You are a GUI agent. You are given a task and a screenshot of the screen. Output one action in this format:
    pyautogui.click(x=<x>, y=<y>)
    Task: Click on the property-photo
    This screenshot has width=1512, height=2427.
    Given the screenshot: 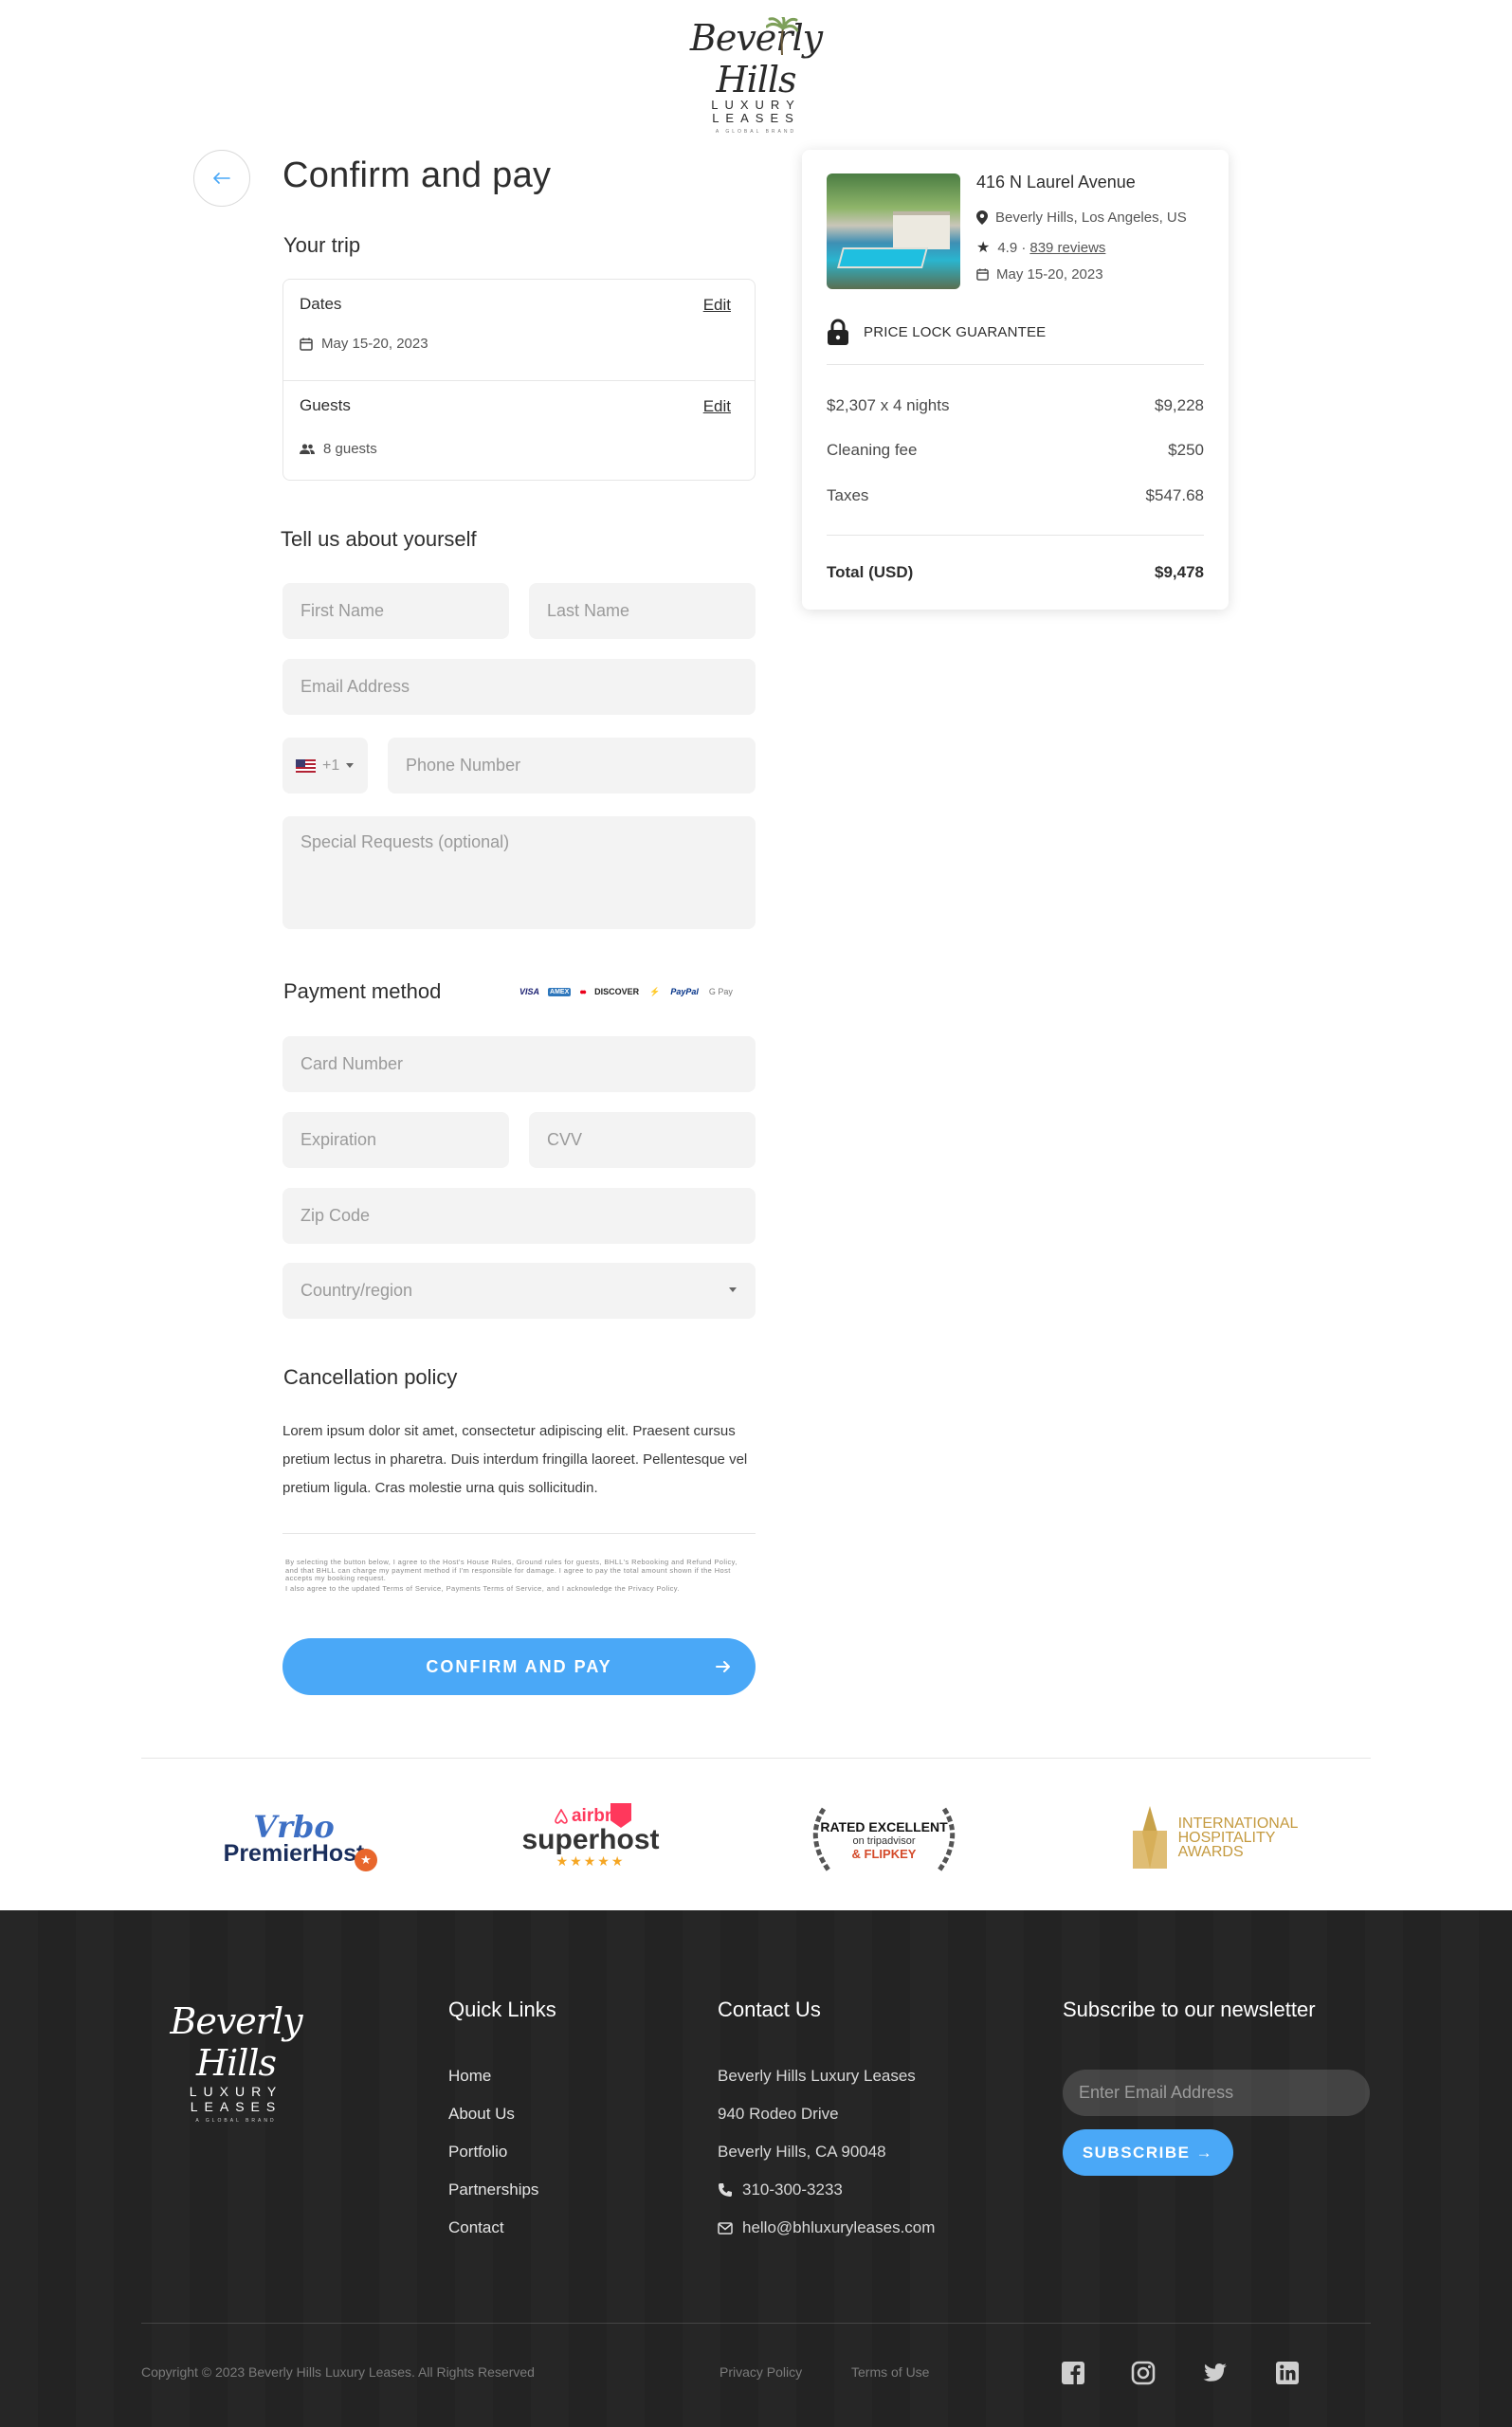 What is the action you would take?
    pyautogui.click(x=894, y=231)
    